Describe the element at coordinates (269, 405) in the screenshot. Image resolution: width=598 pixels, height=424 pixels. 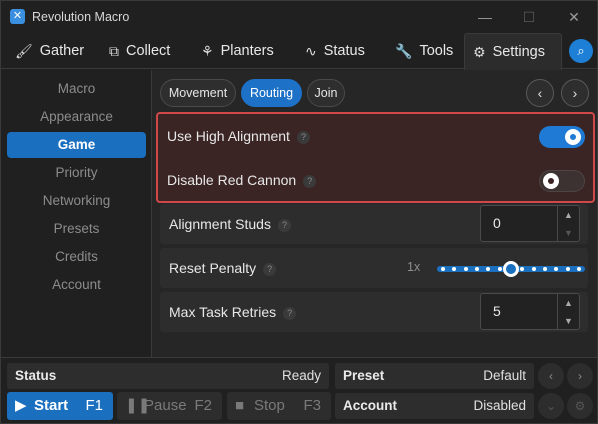
I see `stop-label: Stop` at that location.